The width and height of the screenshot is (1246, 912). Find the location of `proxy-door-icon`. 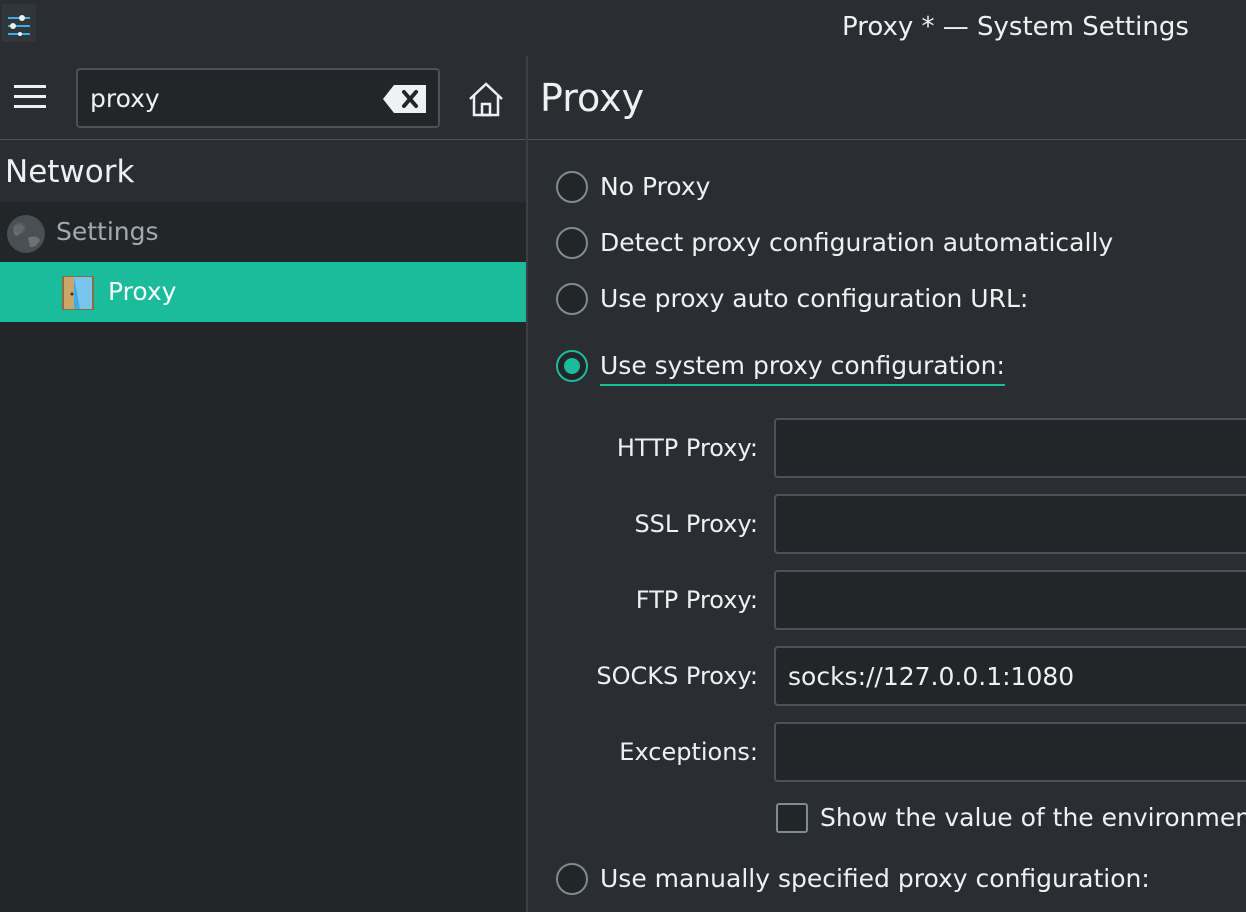

proxy-door-icon is located at coordinates (78, 293).